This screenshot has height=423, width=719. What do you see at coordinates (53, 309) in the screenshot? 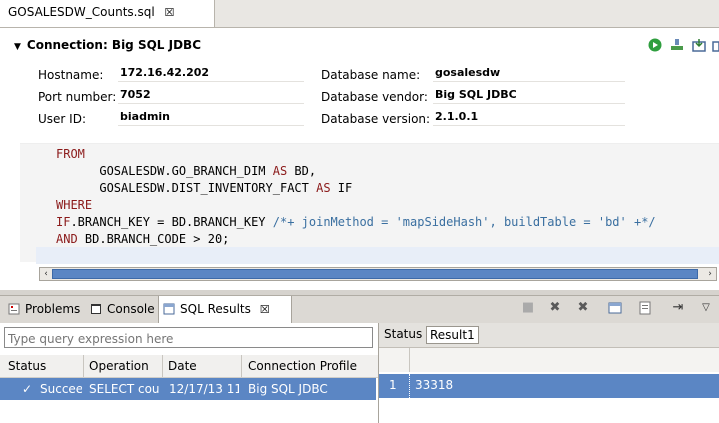
I see `tab-problems-label: Problems` at bounding box center [53, 309].